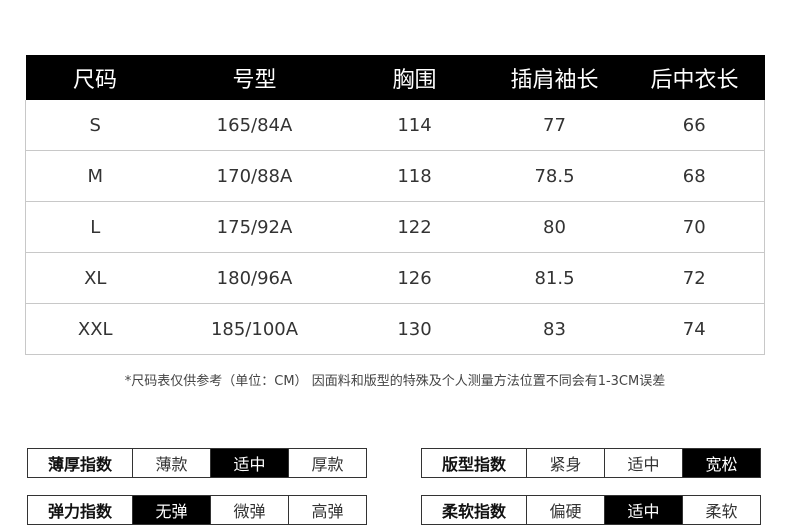 The image size is (790, 527). I want to click on table-row: XL 180/96A 126 81.5 72, so click(395, 278).